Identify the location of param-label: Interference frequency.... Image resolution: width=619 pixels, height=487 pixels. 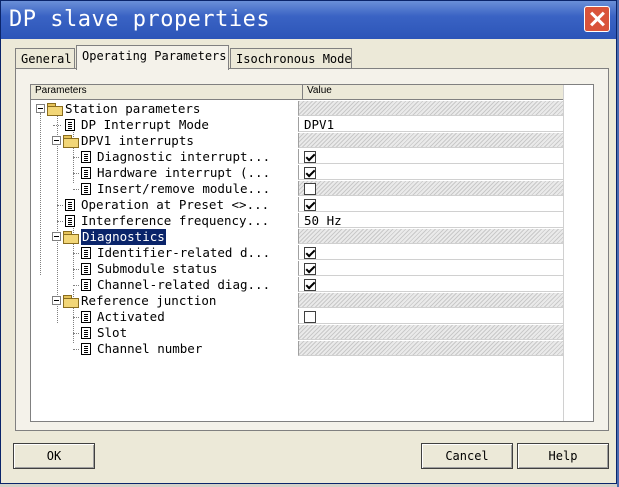
(175, 220).